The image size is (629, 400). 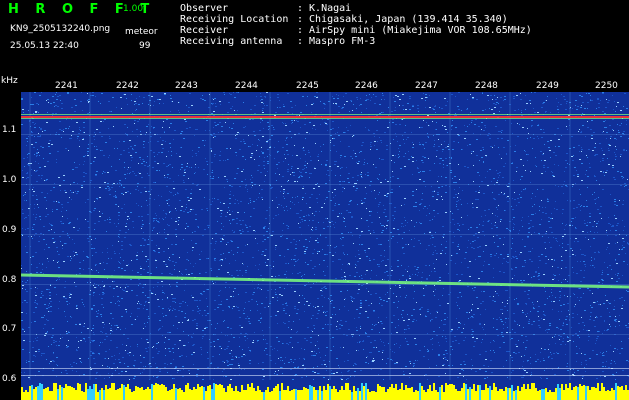 I want to click on location-value: : Chigasaki, Japan (139.414 35.340), so click(x=402, y=19).